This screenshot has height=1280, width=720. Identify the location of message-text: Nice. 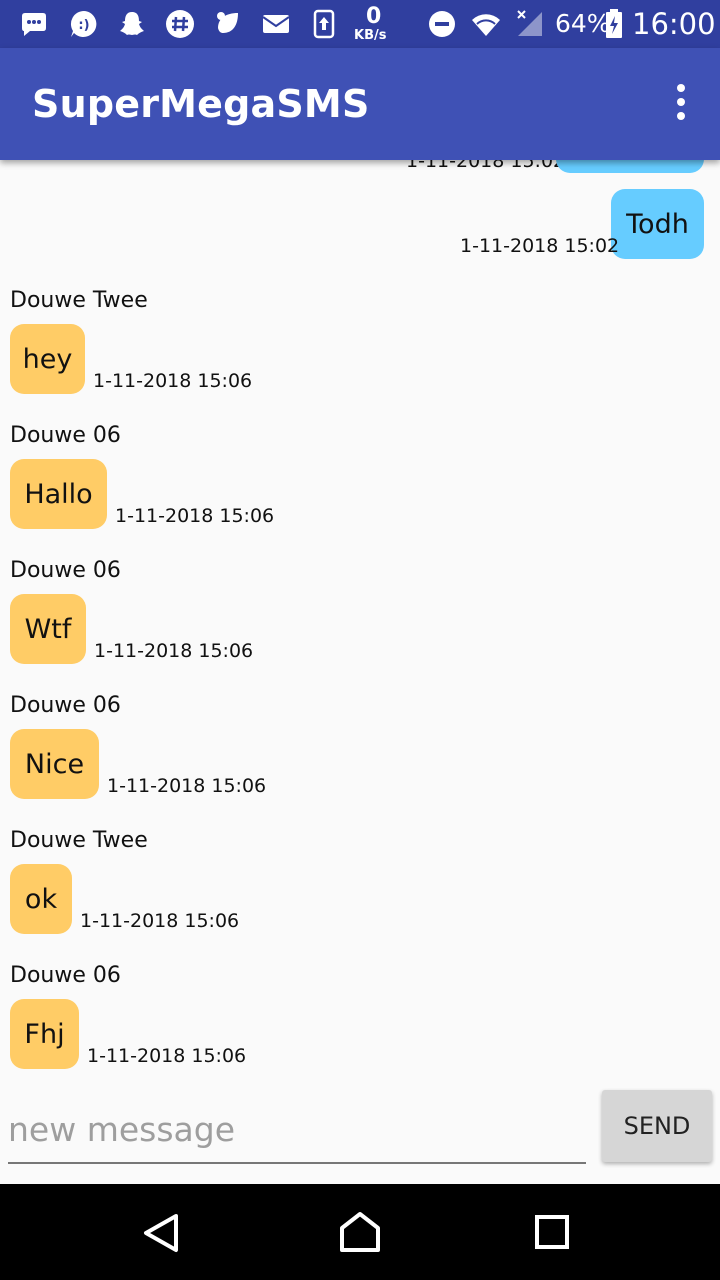
(54, 764).